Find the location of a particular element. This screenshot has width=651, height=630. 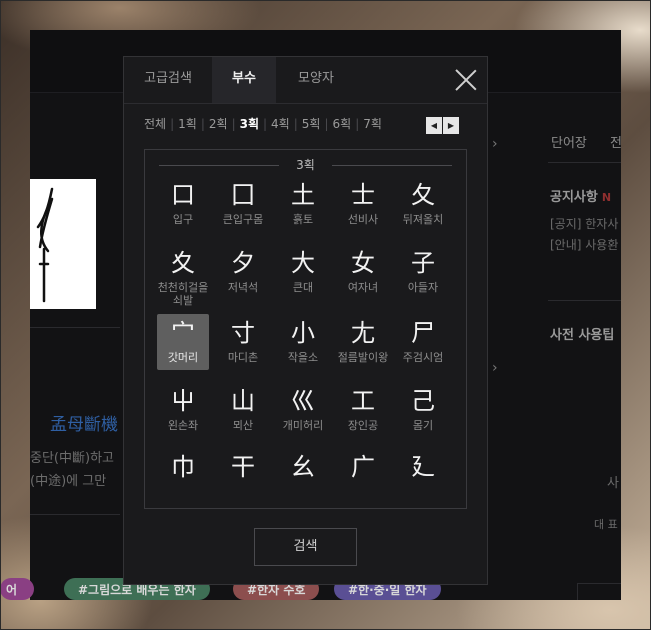

search-button: 검색 is located at coordinates (305, 547).